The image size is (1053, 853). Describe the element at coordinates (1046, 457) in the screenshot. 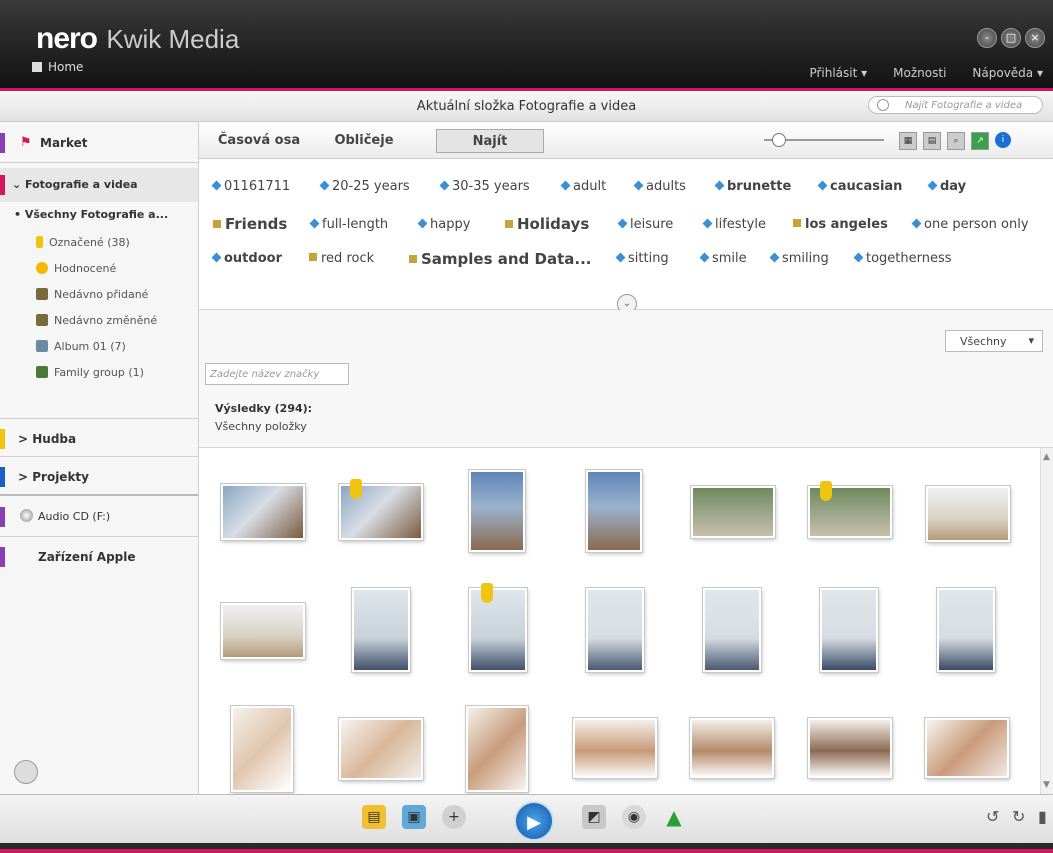

I see `scroll-up-icon: ▲` at that location.